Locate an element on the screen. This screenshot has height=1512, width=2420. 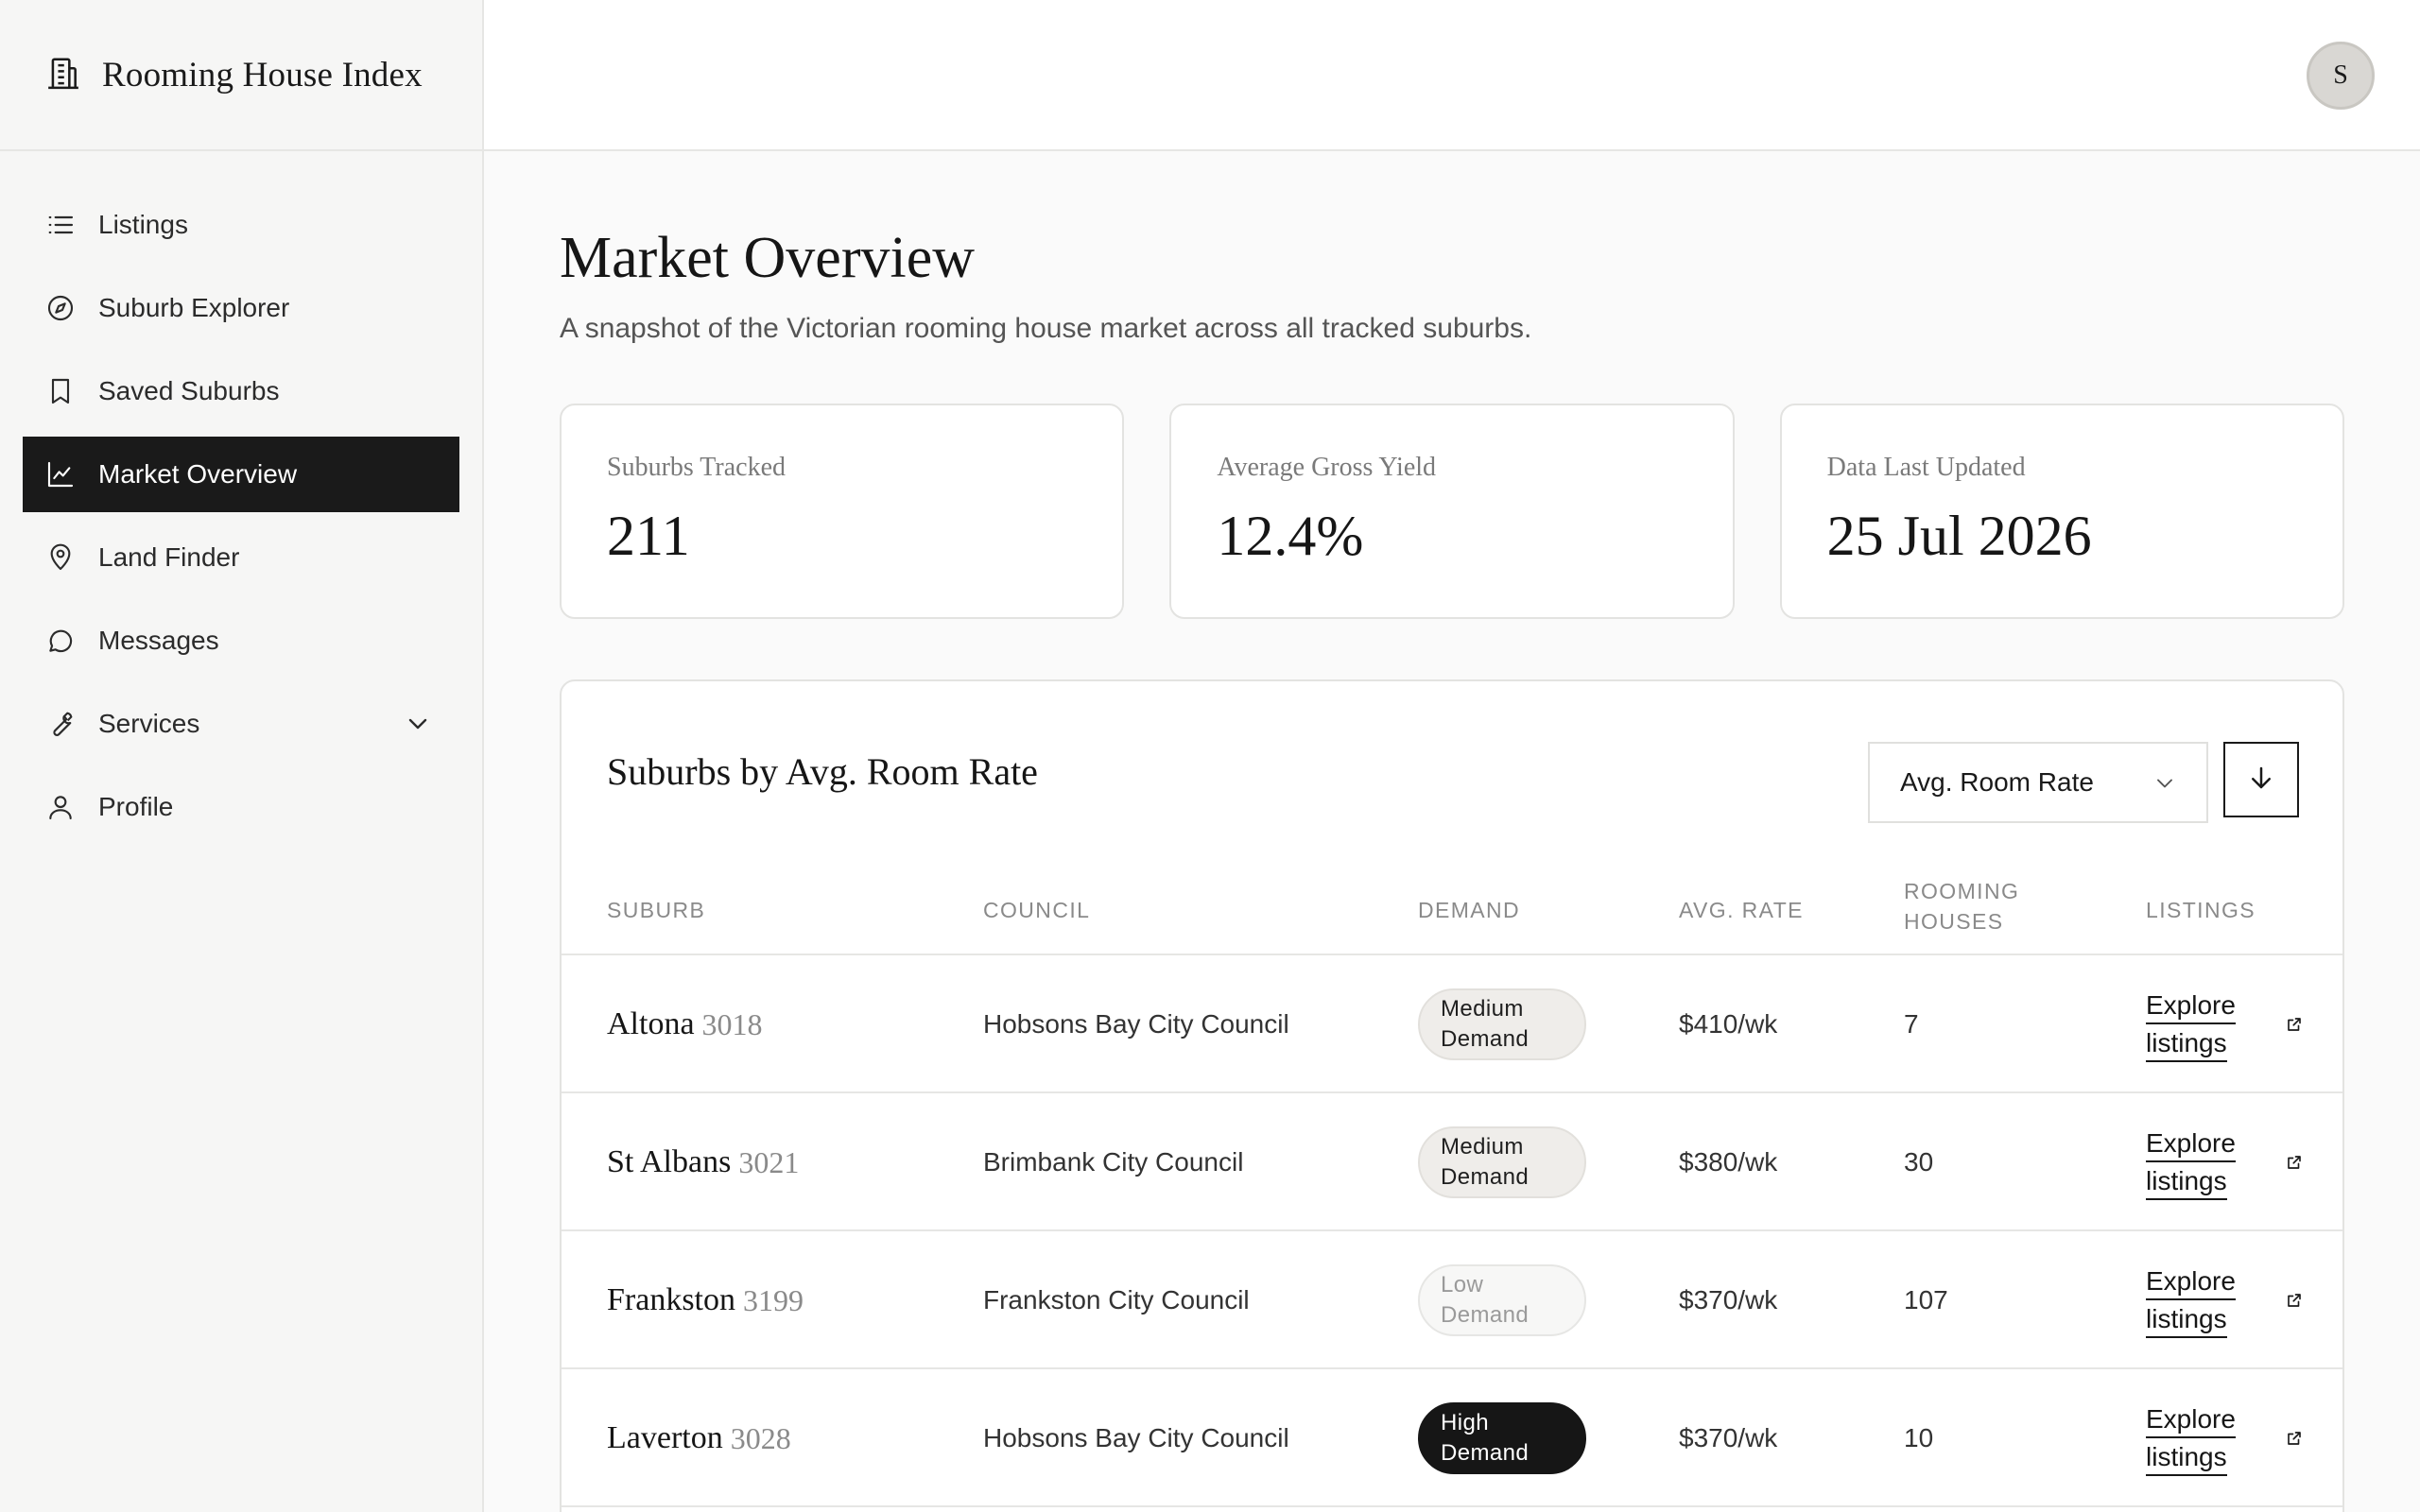
column-header-avg-rate: AVG. RATE is located at coordinates (1741, 910).